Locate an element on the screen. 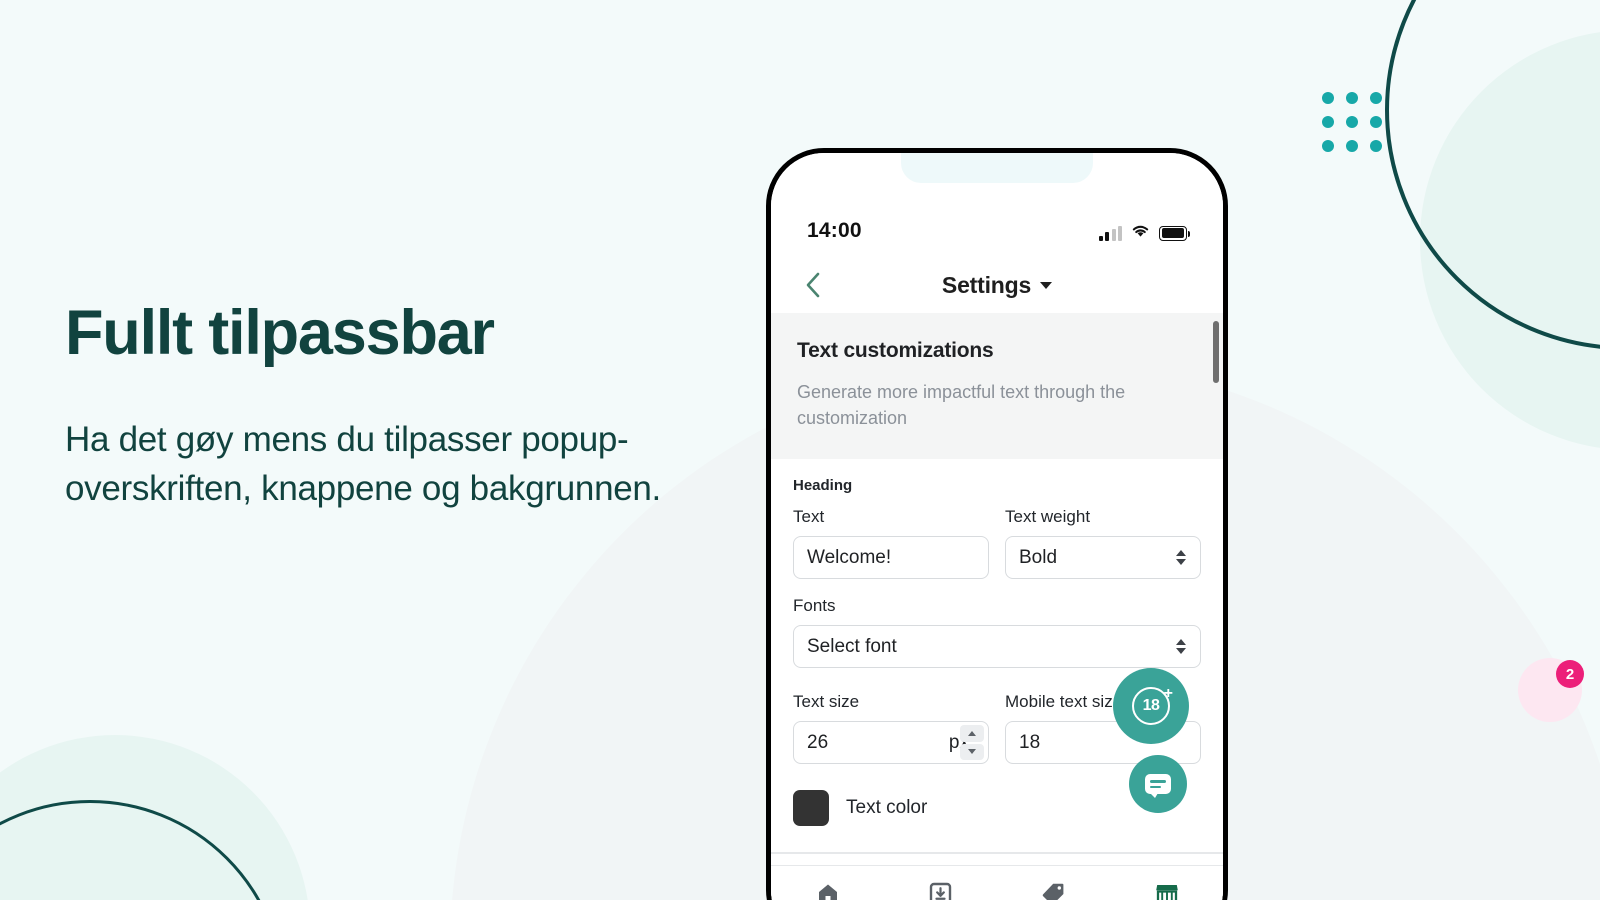  nav-title: Settings is located at coordinates (986, 284).